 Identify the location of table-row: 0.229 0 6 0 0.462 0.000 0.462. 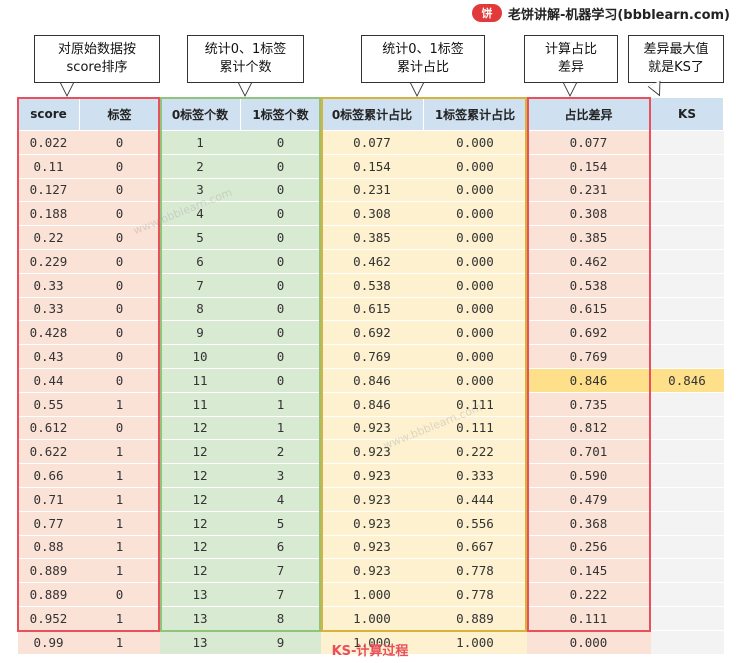
(370, 261).